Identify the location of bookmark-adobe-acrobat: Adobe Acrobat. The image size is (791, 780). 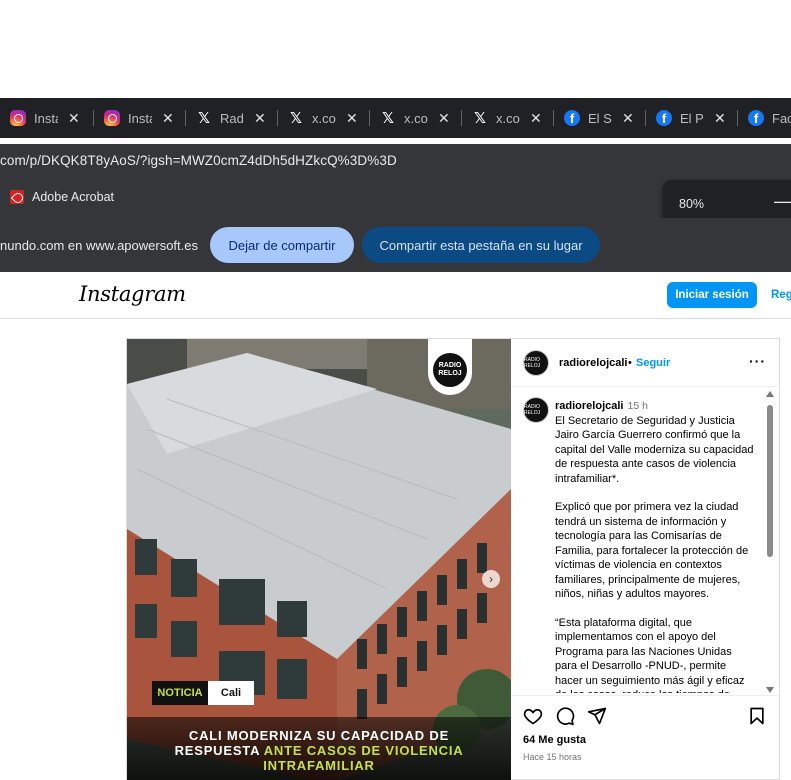
(62, 197).